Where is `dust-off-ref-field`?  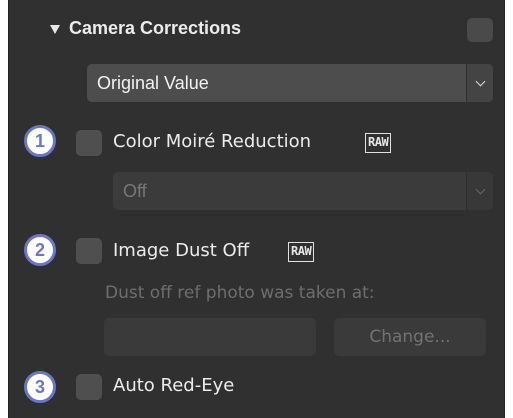
dust-off-ref-field is located at coordinates (210, 337).